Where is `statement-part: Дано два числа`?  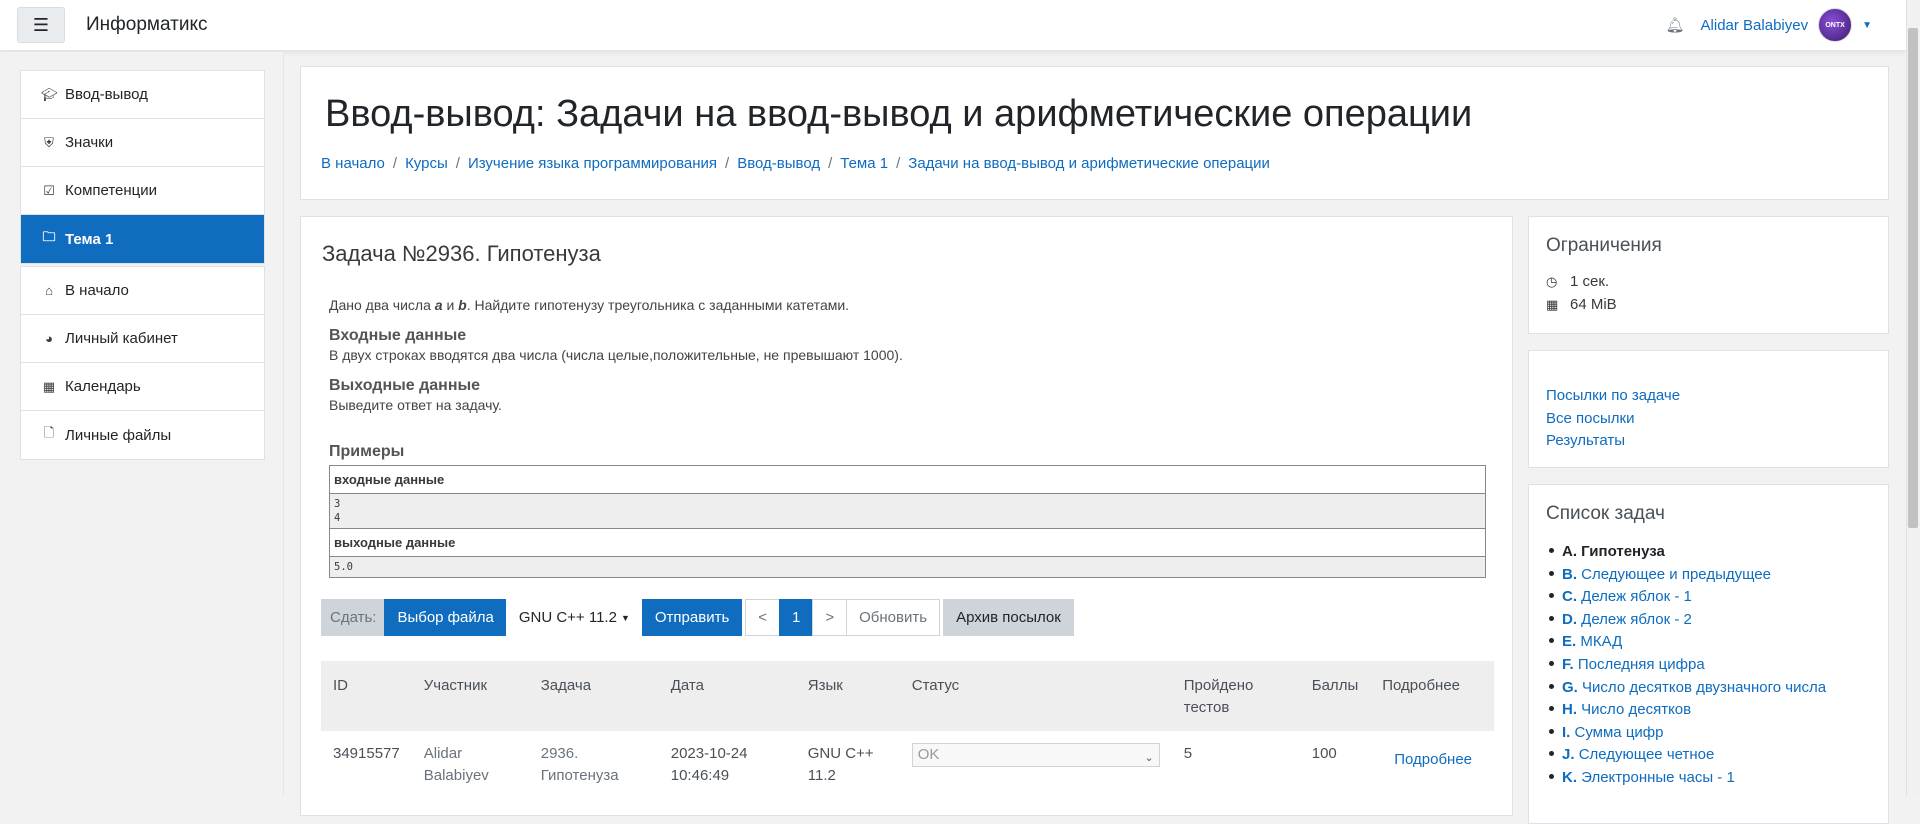
statement-part: Дано два числа is located at coordinates (382, 305).